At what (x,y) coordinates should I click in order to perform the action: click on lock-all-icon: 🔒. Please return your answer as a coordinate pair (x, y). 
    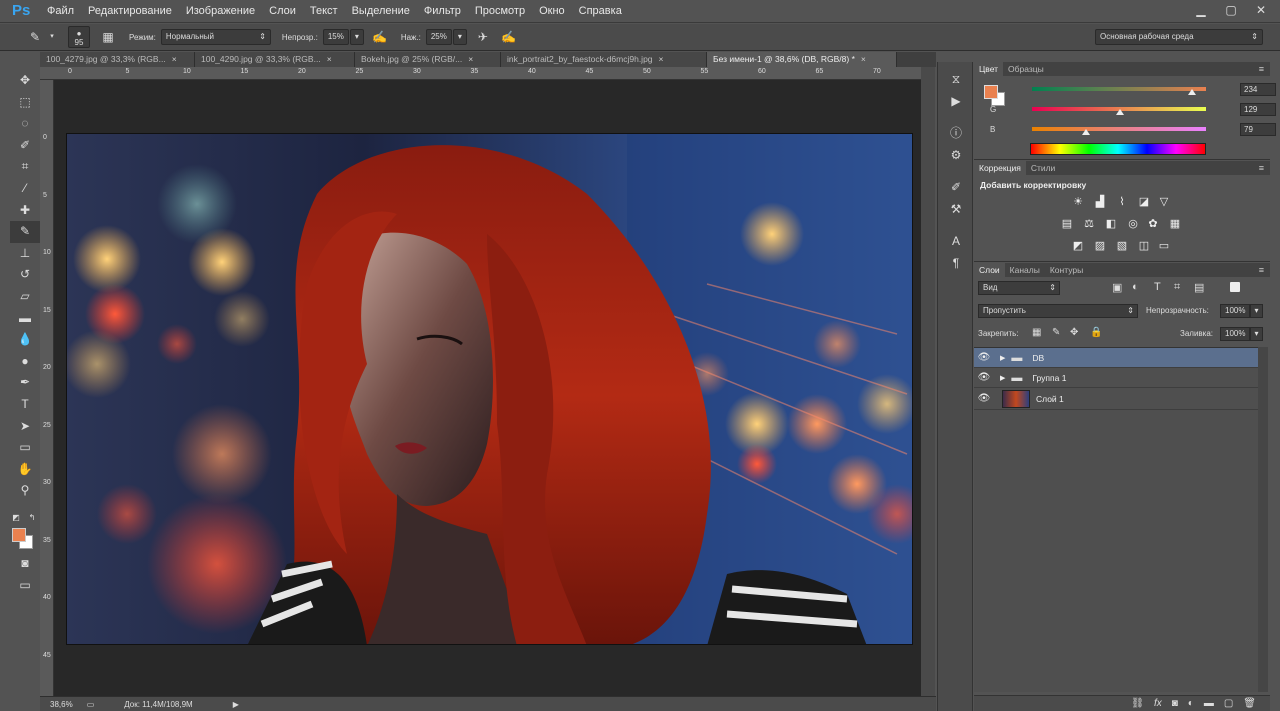
    Looking at the image, I should click on (1096, 332).